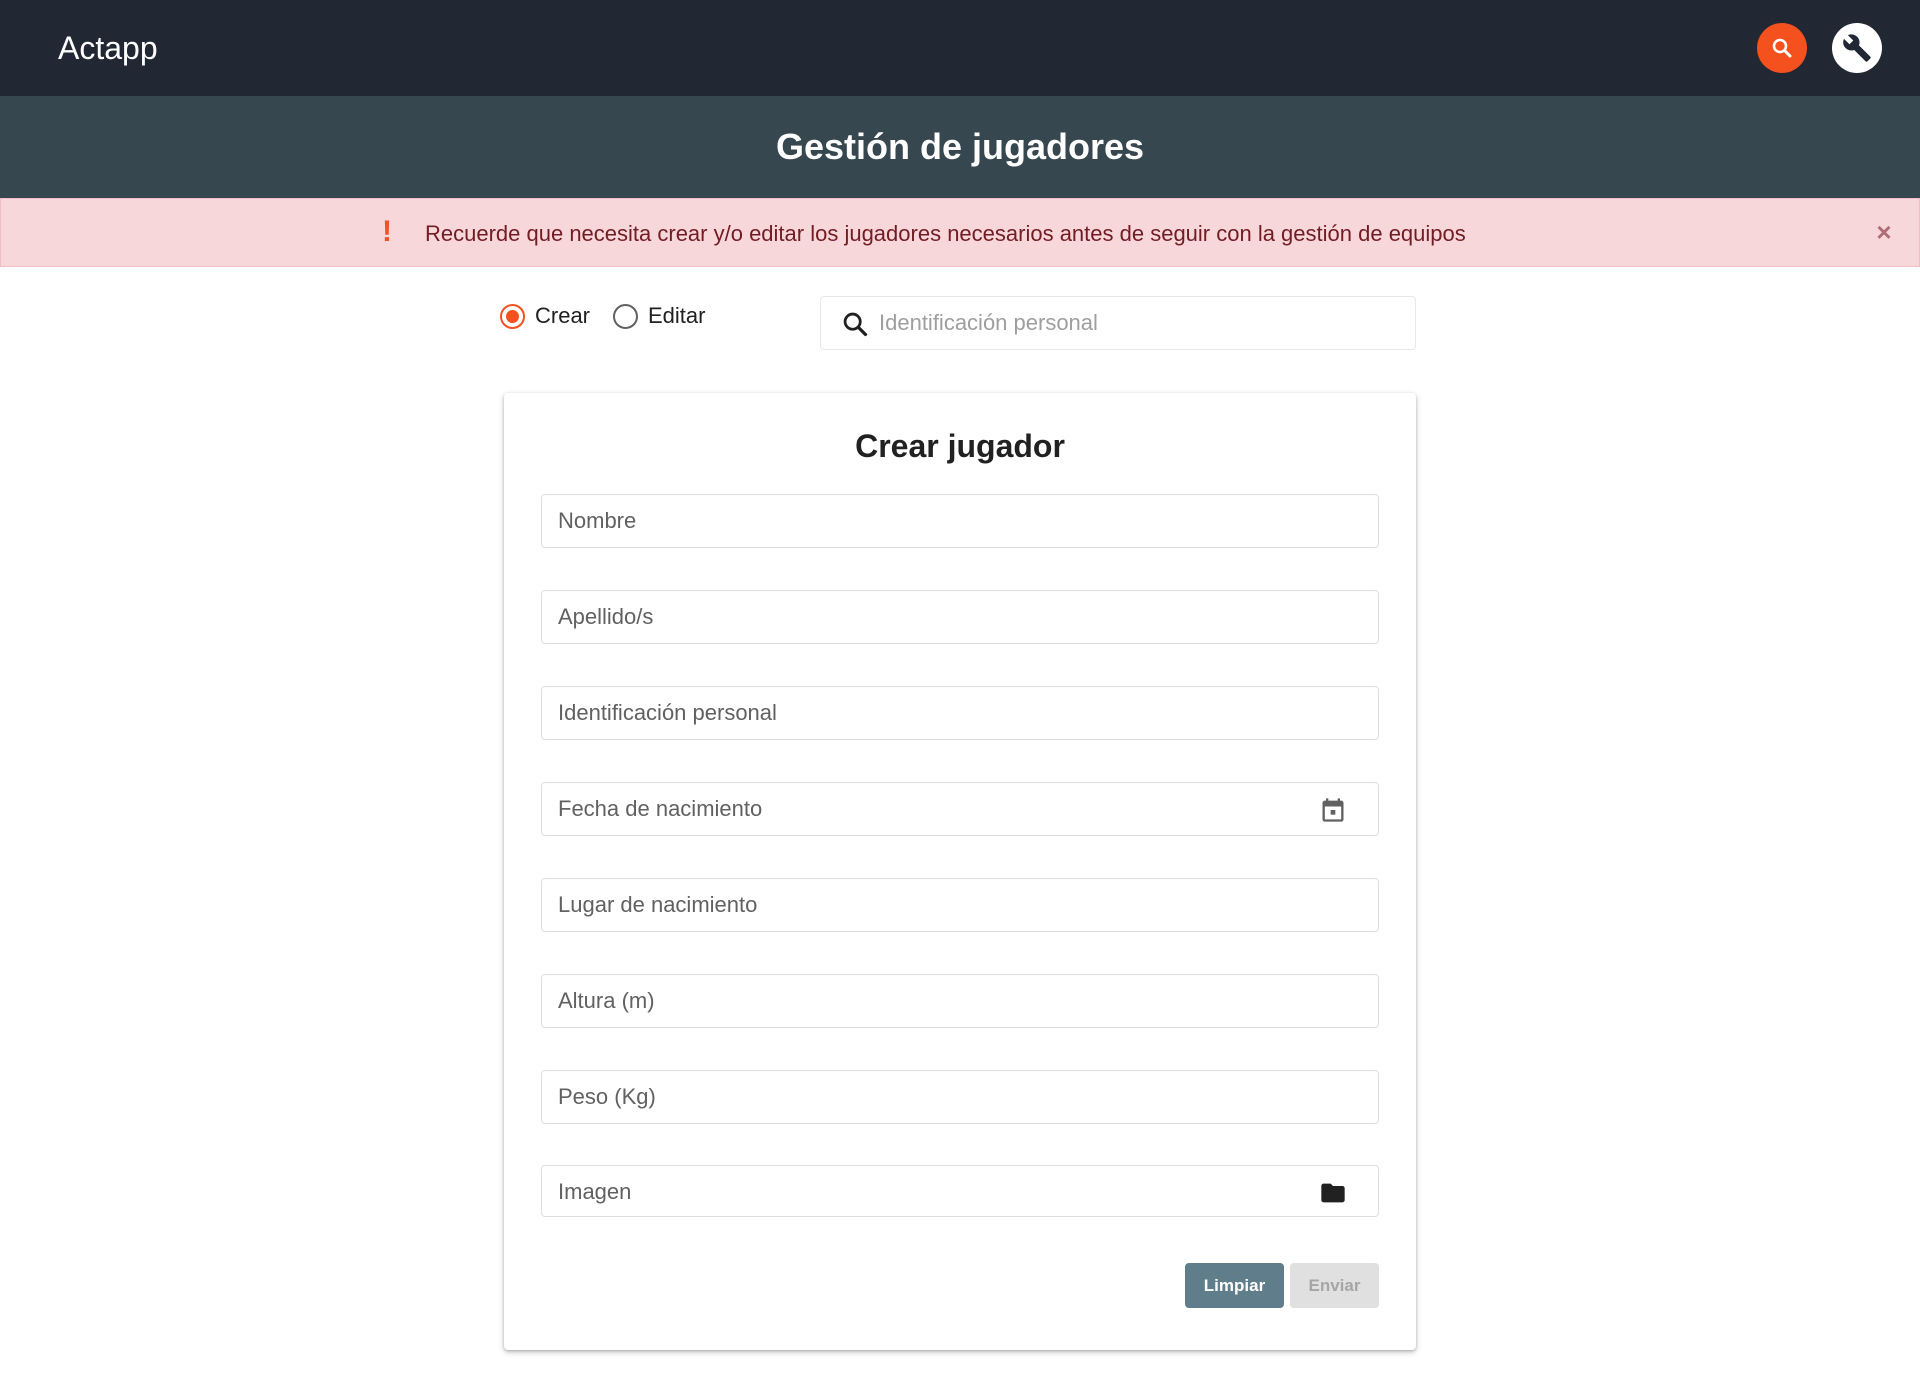 The image size is (1920, 1386). What do you see at coordinates (938, 521) in the screenshot?
I see `nombre-input` at bounding box center [938, 521].